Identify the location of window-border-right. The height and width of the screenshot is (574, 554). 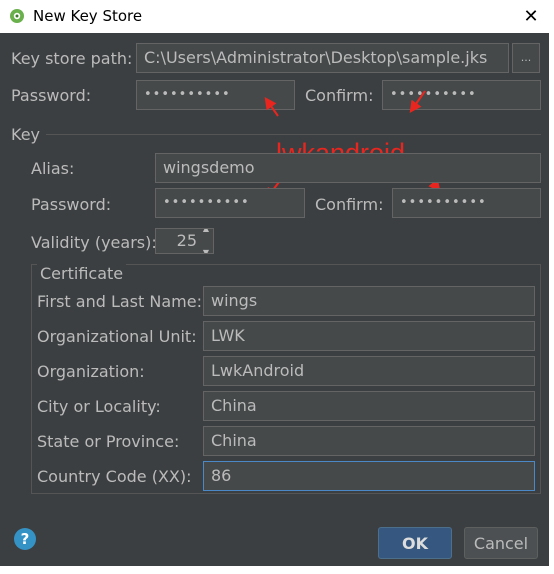
(551, 303).